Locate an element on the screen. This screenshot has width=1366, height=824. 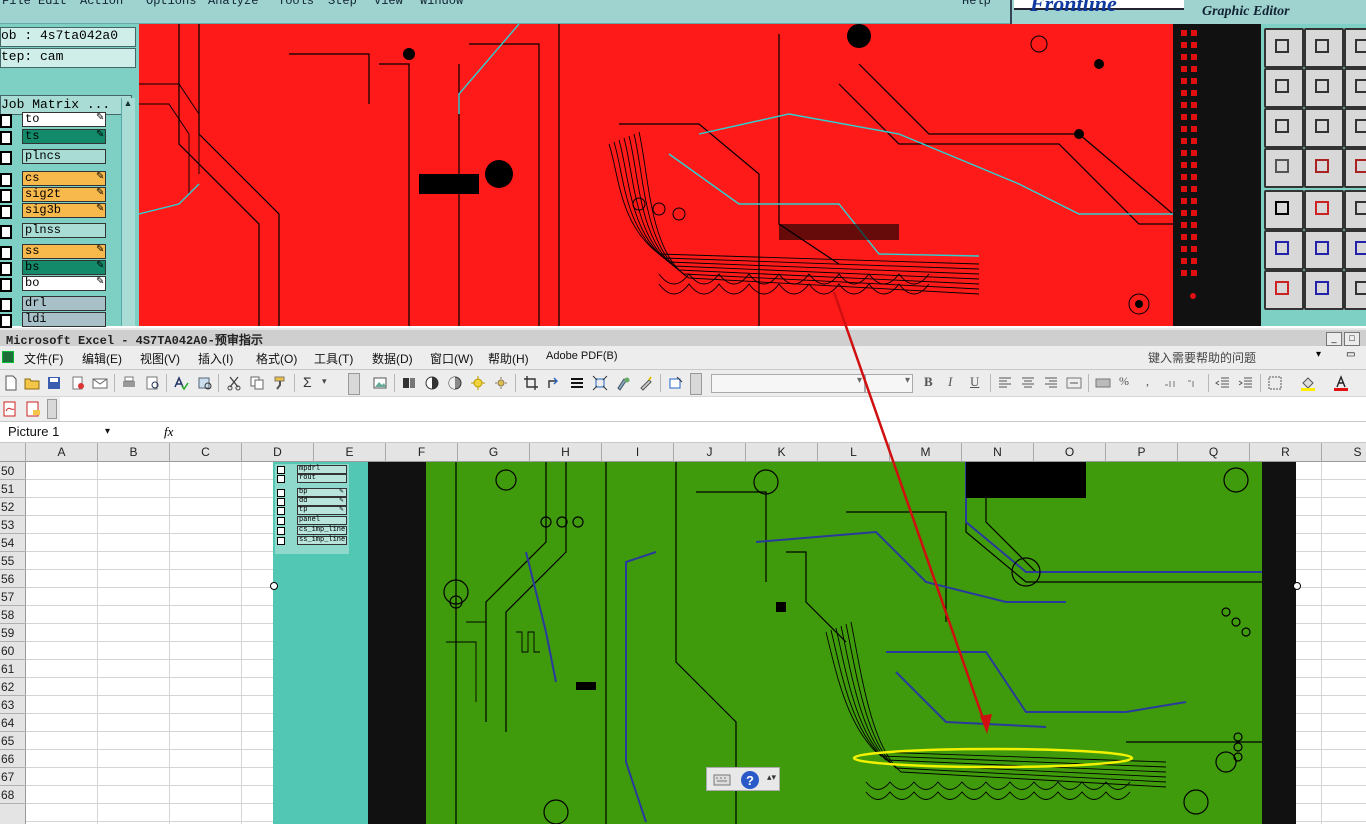
layer-row-plncs: plncs is located at coordinates (54, 157).